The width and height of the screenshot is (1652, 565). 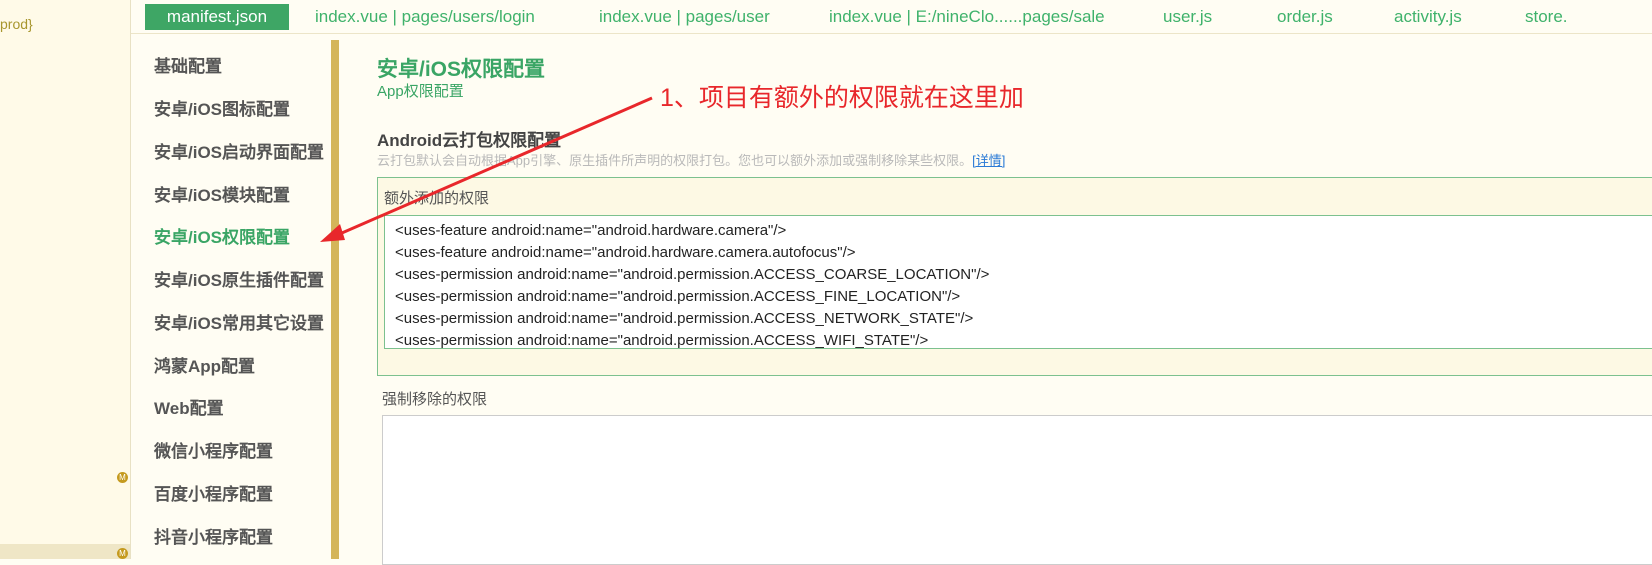 What do you see at coordinates (213, 492) in the screenshot?
I see `sidebar-item-baidu: 百度小程序配置` at bounding box center [213, 492].